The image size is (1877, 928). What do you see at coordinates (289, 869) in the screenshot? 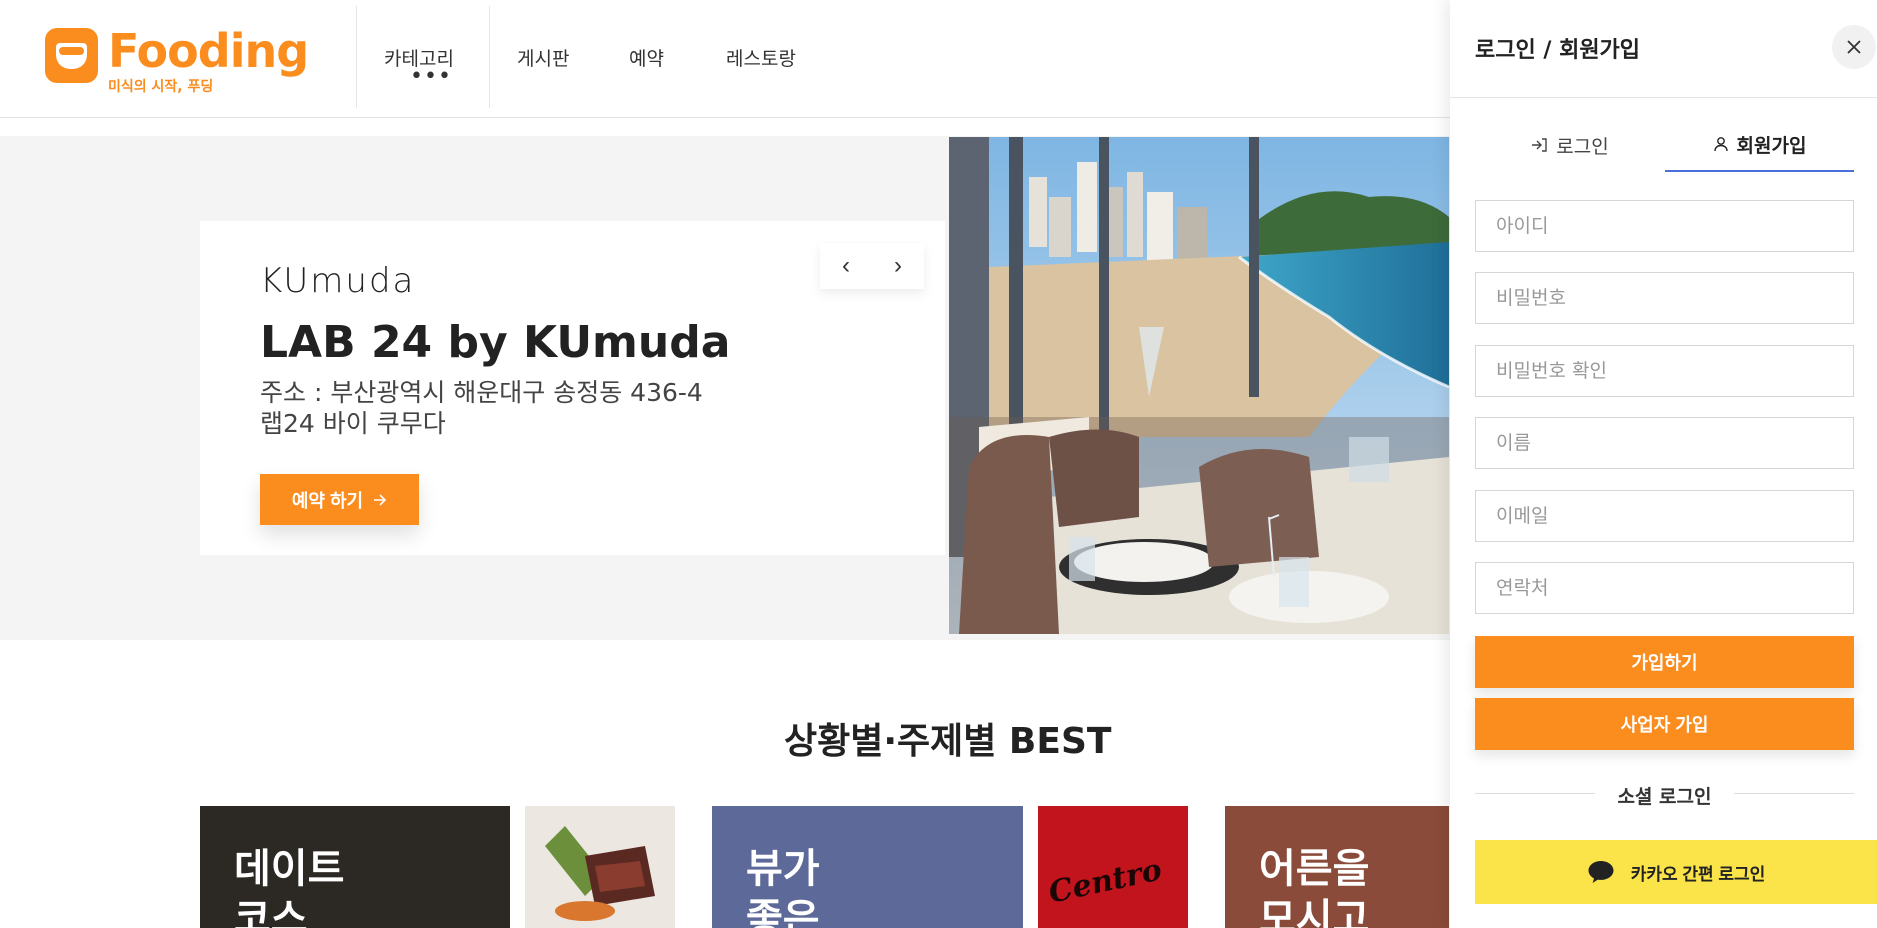
I see `best-card-label-line: 데이트` at bounding box center [289, 869].